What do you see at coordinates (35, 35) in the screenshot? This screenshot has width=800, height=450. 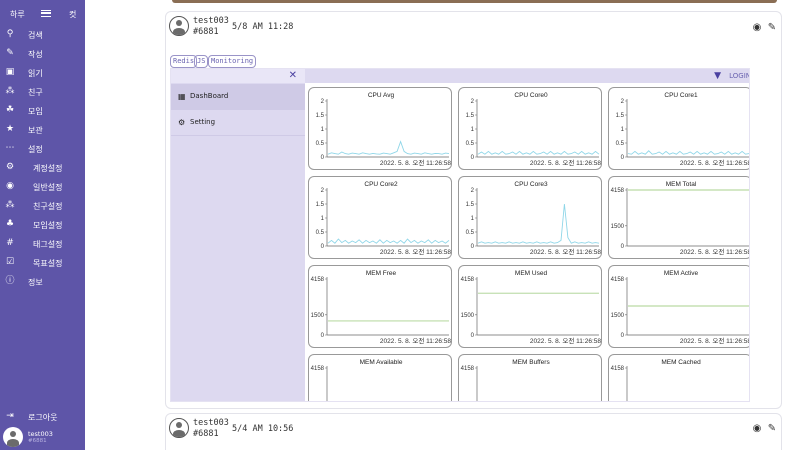 I see `sidebar-item-label: 검색` at bounding box center [35, 35].